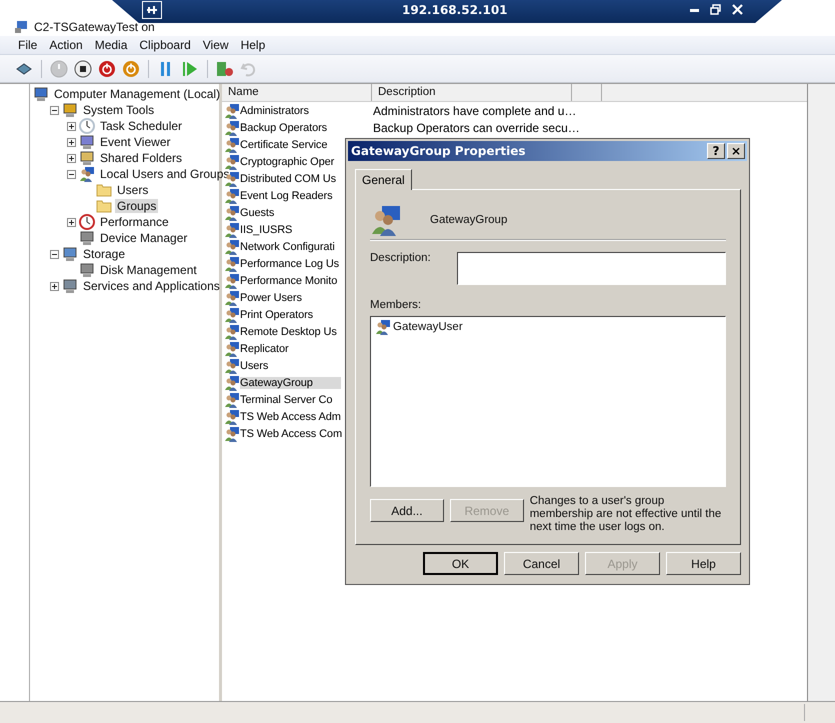 Image resolution: width=835 pixels, height=723 pixels. What do you see at coordinates (737, 9) in the screenshot?
I see `close-icon` at bounding box center [737, 9].